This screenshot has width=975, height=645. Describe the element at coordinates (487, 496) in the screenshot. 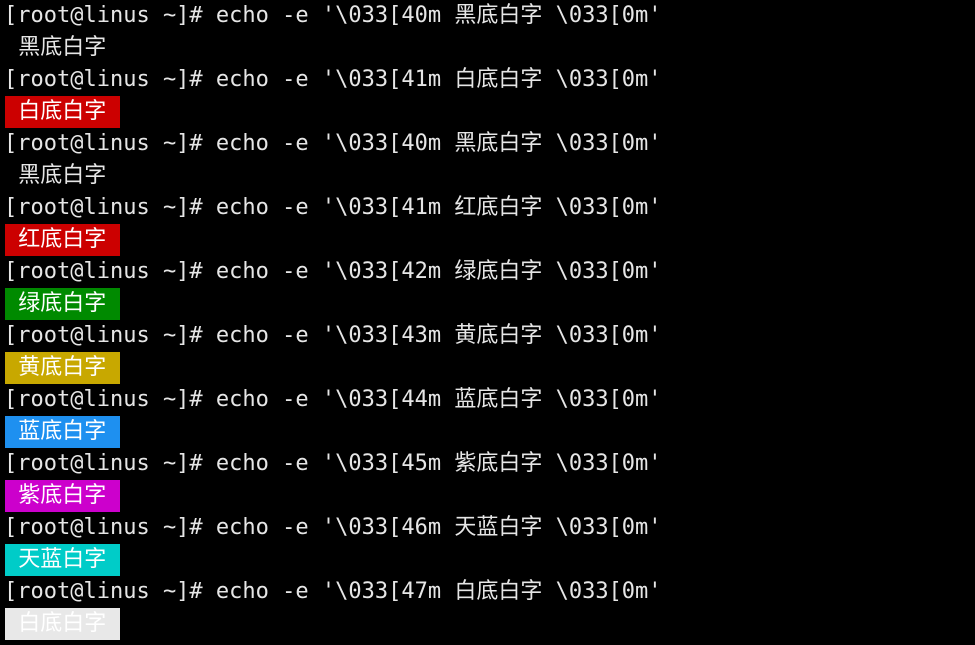

I see `command-output: 紫底白字` at that location.